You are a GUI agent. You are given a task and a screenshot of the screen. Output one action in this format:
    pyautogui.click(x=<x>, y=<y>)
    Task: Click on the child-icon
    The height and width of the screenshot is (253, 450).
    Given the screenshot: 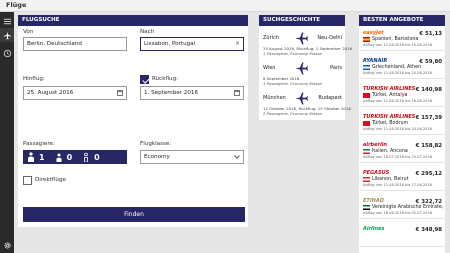 What is the action you would take?
    pyautogui.click(x=59, y=157)
    